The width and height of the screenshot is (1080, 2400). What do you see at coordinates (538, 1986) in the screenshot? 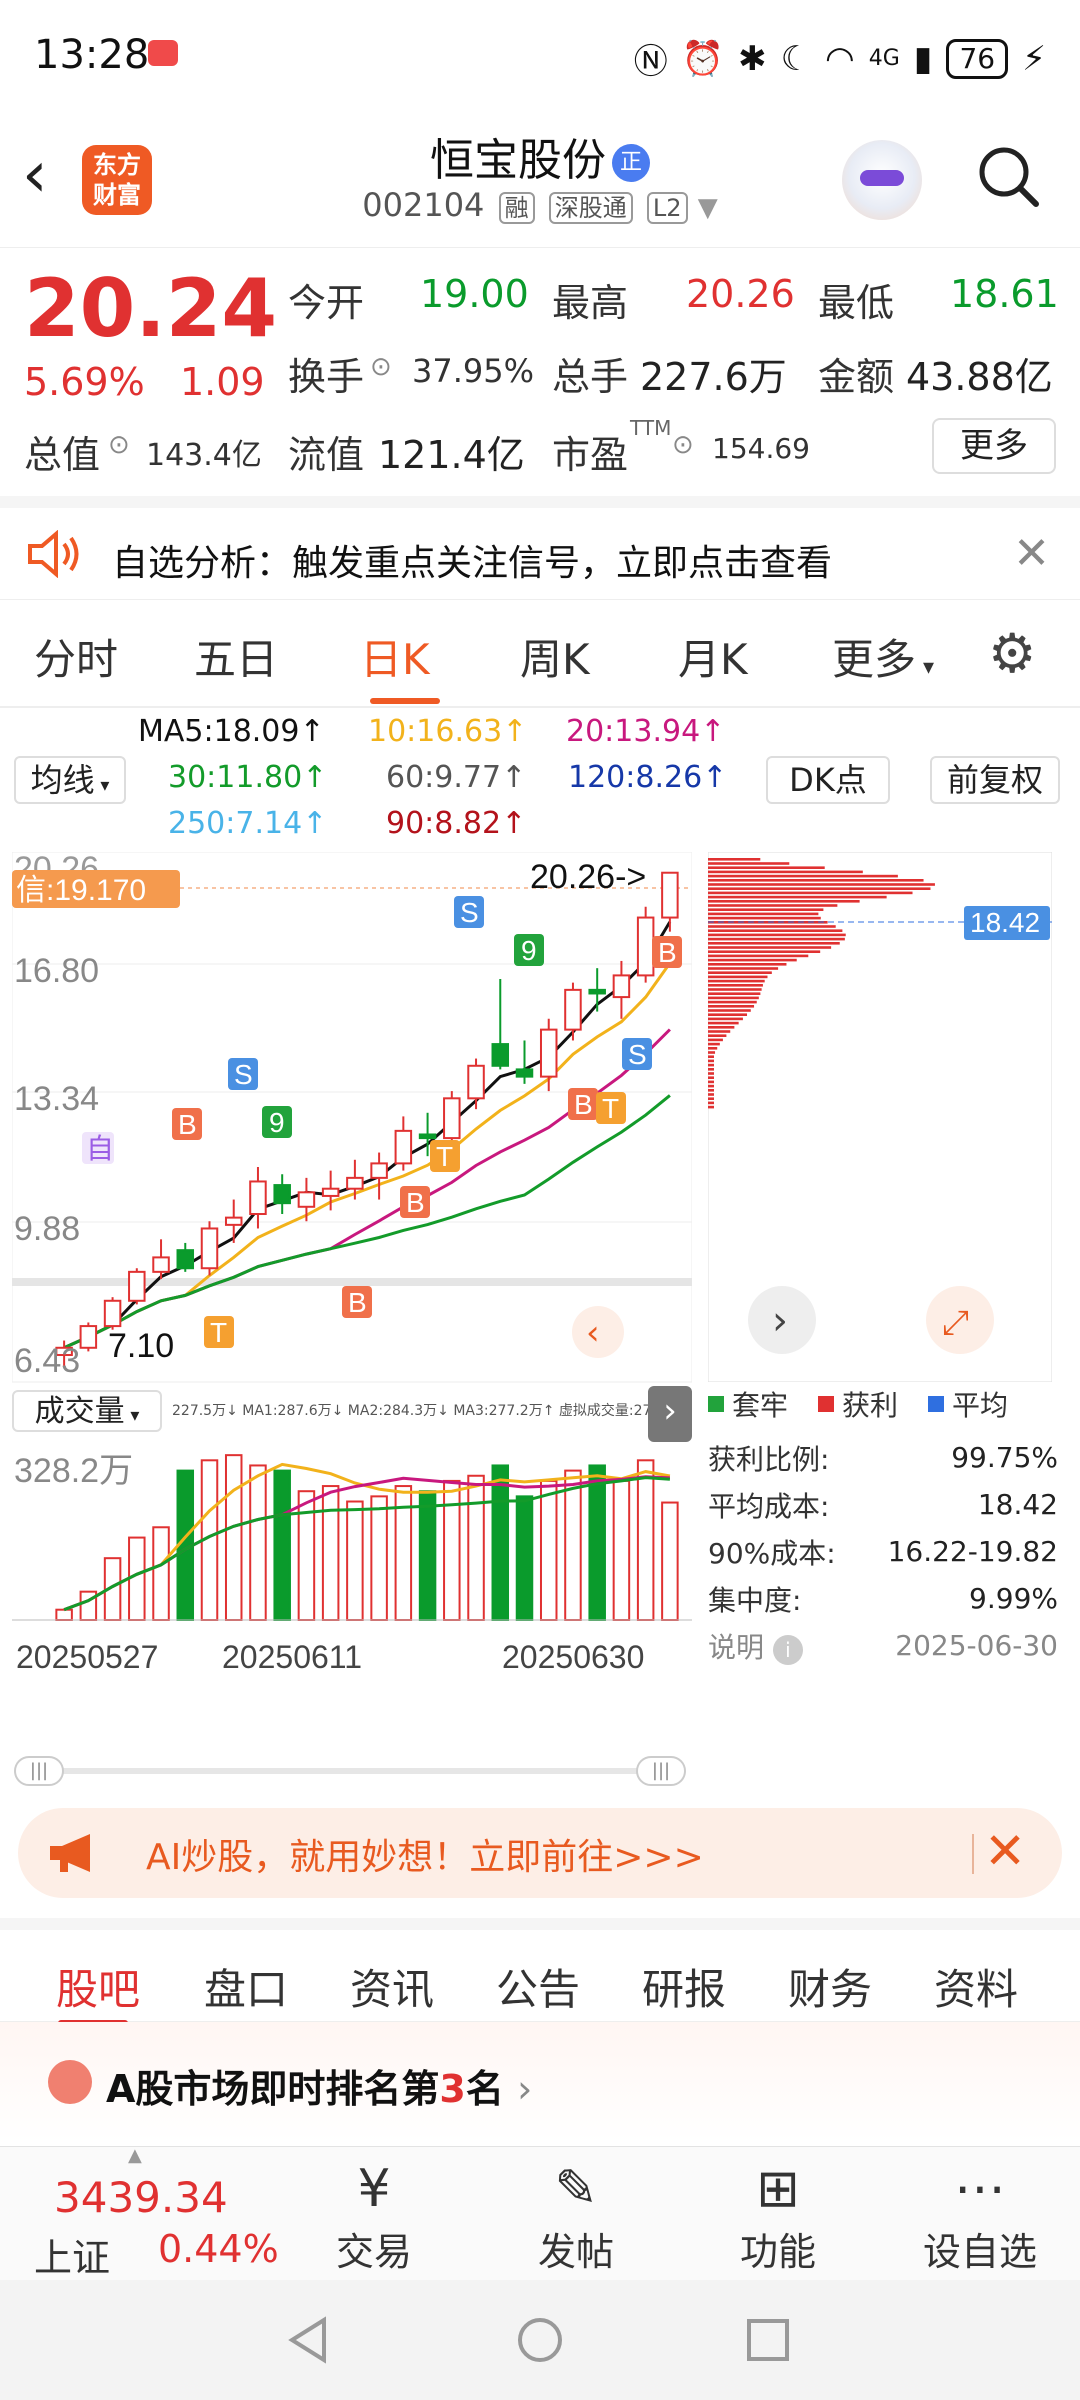
I see `tab-announcements: 公告` at bounding box center [538, 1986].